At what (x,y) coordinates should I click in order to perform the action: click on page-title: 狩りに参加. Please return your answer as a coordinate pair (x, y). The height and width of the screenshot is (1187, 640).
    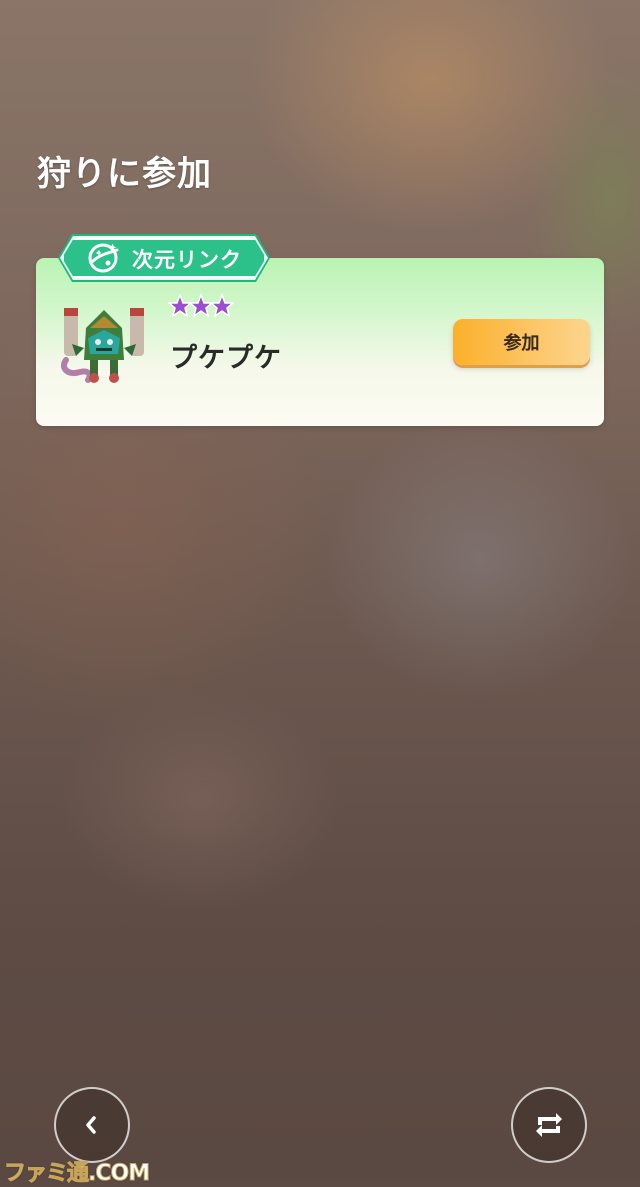
    Looking at the image, I should click on (124, 174).